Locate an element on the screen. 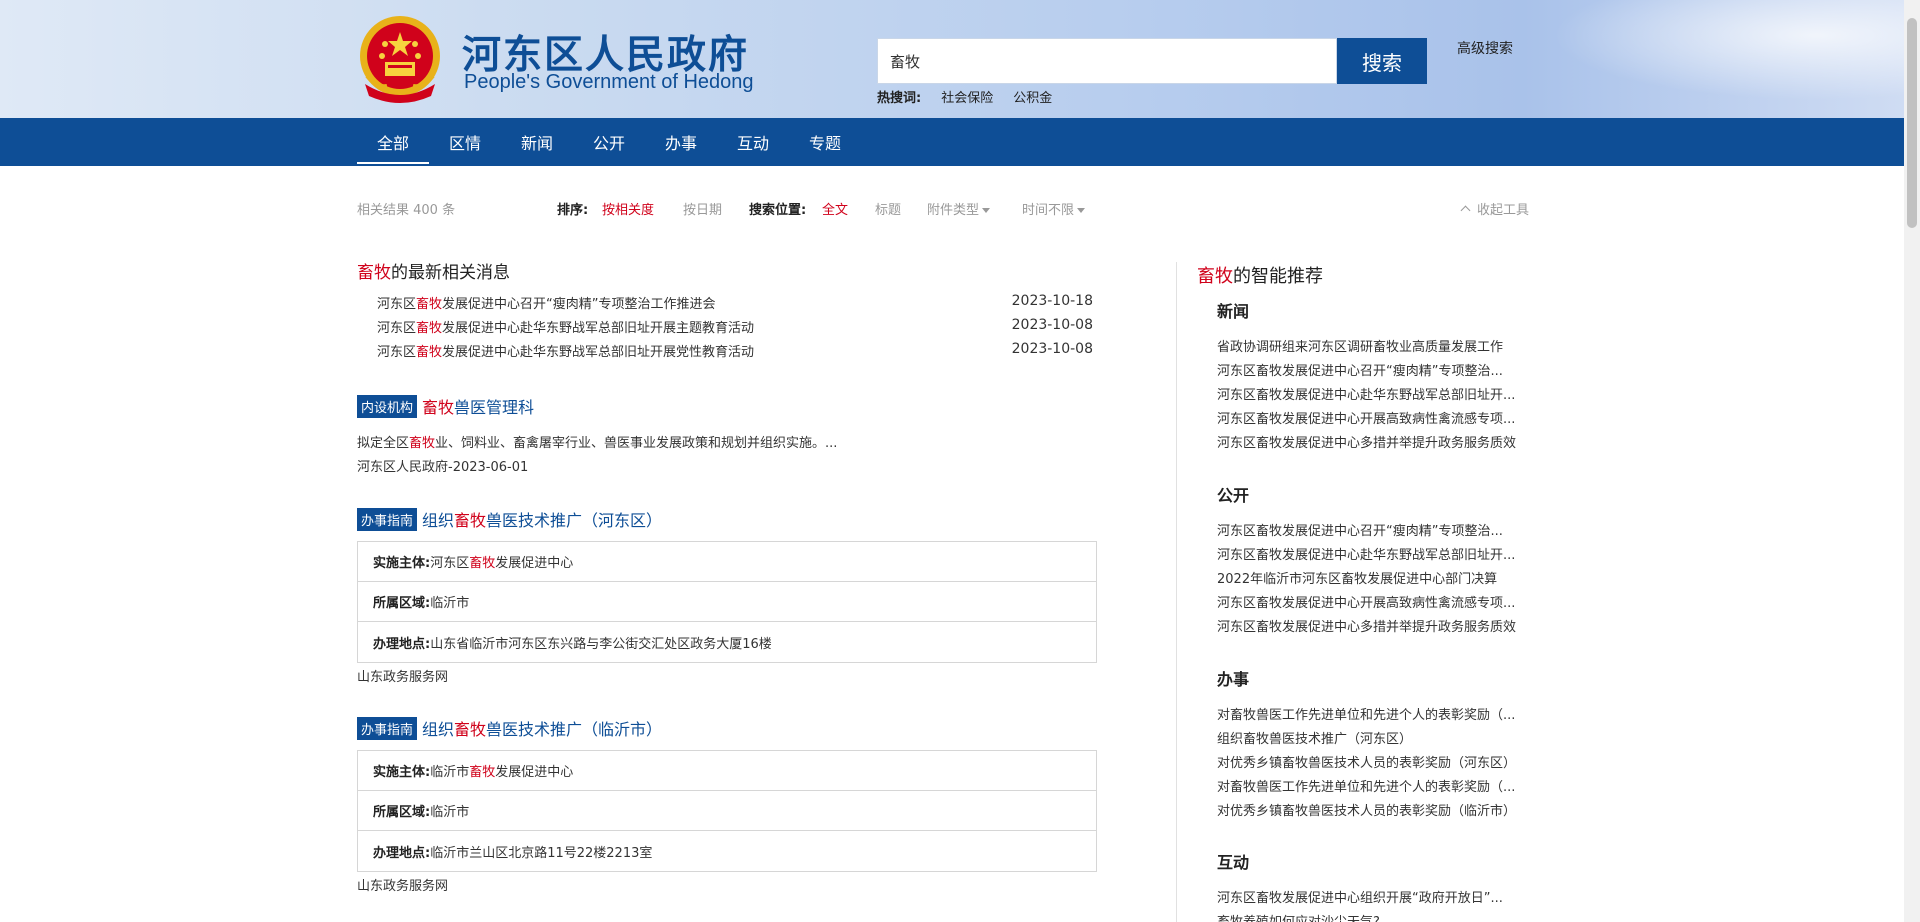 Image resolution: width=1920 pixels, height=922 pixels. info-row: 办理地点: 临沂市兰山区北京路11号22楼2213室 is located at coordinates (513, 853).